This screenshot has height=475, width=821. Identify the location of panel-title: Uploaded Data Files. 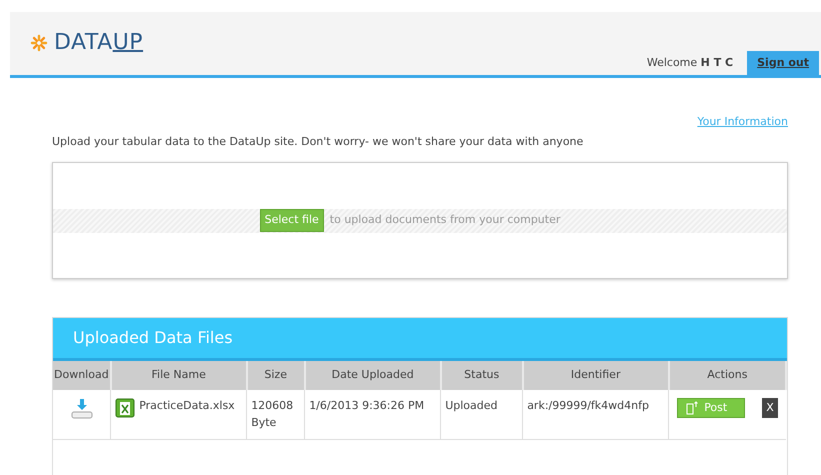
(420, 339).